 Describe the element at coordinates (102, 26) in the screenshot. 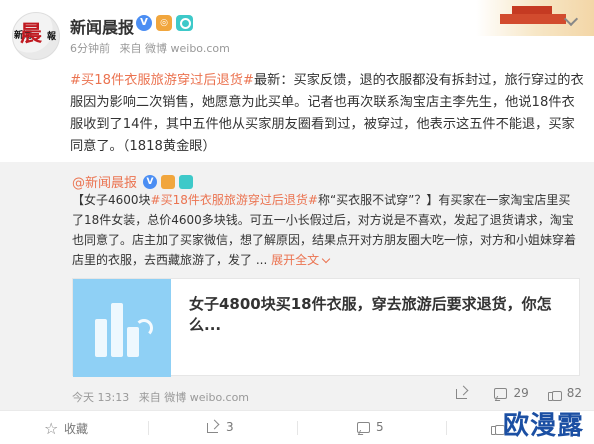

I see `user-name: 新闻晨报` at that location.